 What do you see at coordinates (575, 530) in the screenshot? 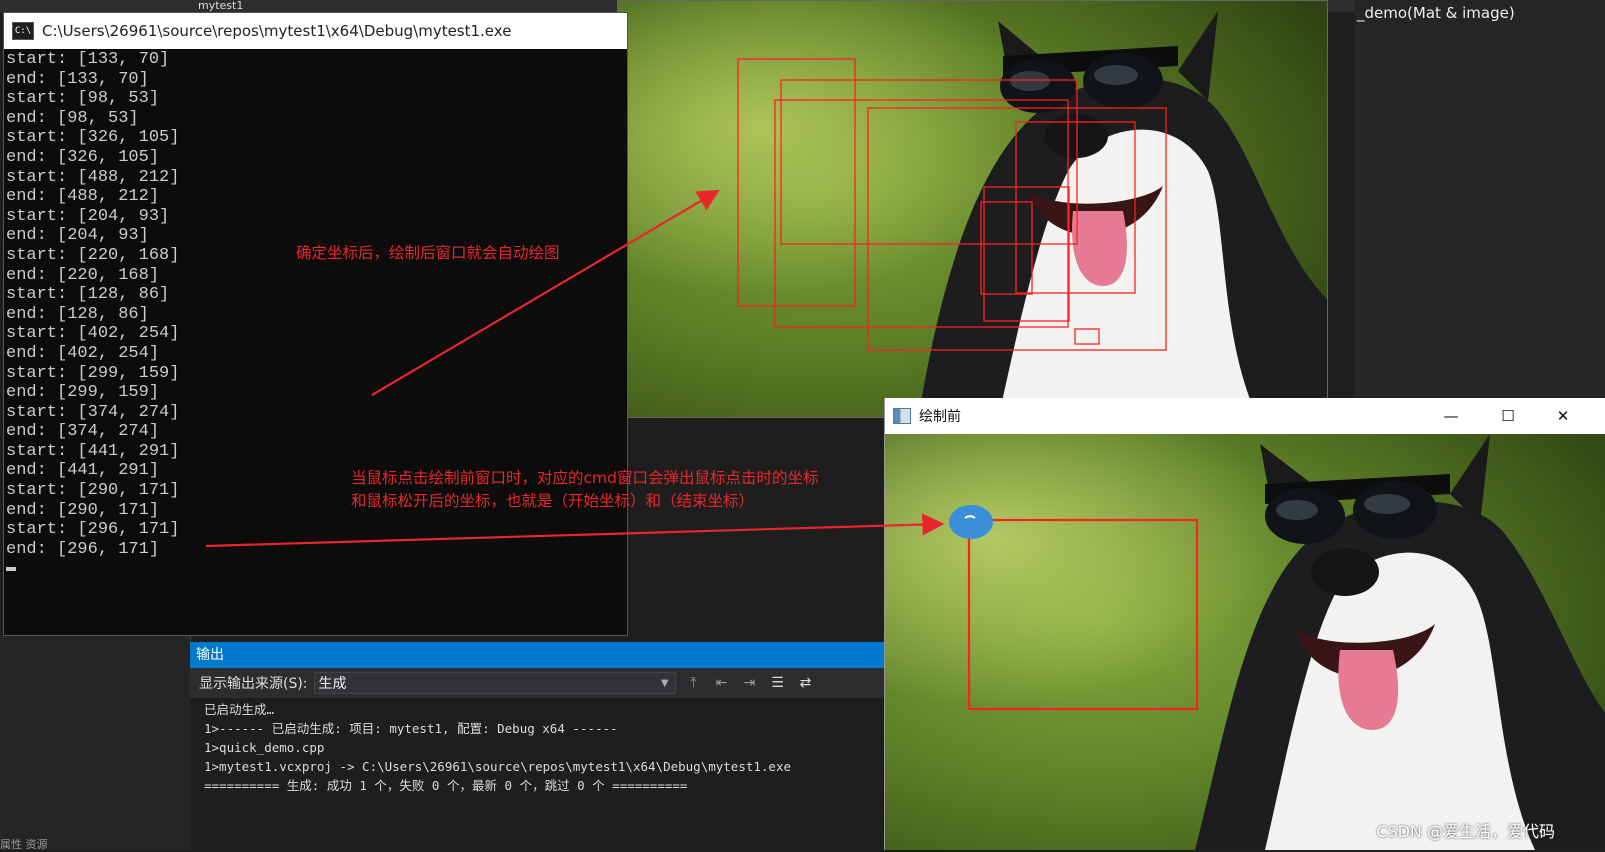
I see `arrow-to-before-window` at bounding box center [575, 530].